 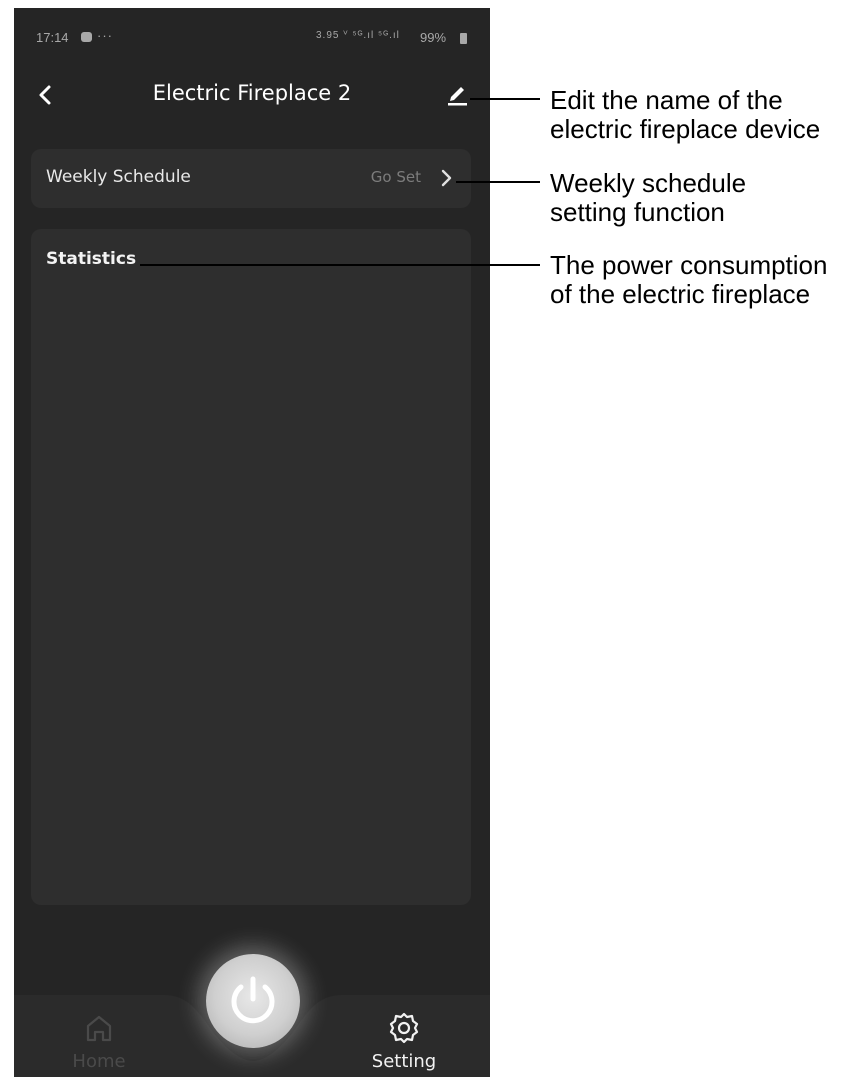 I want to click on weekly-schedule-label: Weekly Schedule, so click(x=118, y=177).